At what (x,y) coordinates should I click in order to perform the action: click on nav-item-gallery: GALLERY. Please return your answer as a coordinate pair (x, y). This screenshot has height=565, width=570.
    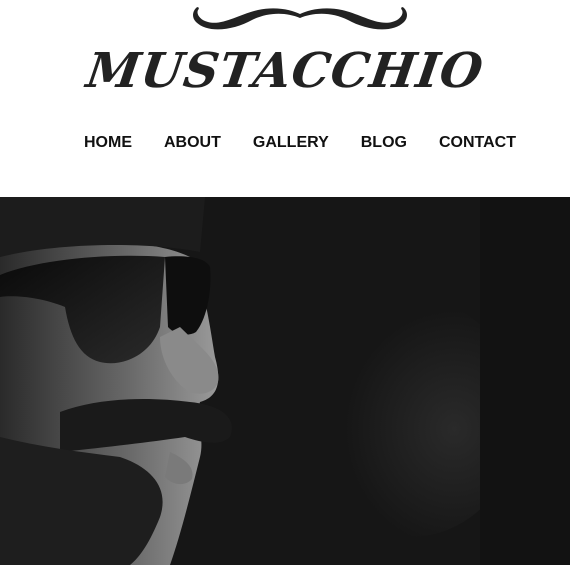
    Looking at the image, I should click on (291, 143).